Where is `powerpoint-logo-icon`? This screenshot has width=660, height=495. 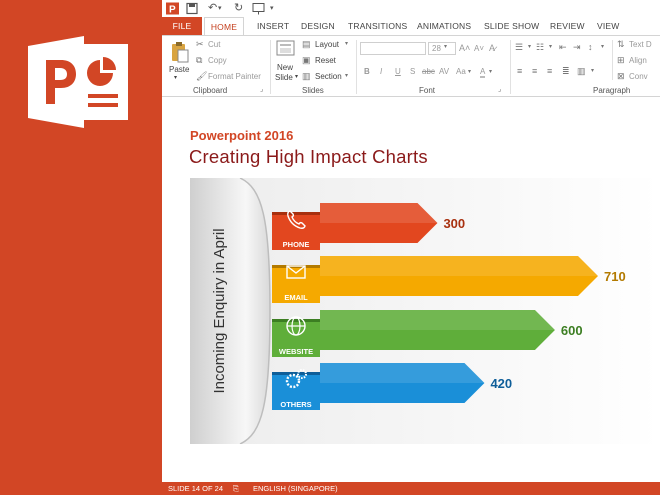
powerpoint-logo-icon is located at coordinates (78, 82).